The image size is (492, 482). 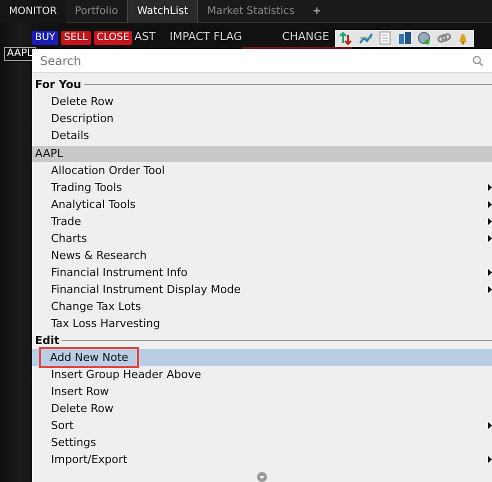 I want to click on chart-icon, so click(x=365, y=38).